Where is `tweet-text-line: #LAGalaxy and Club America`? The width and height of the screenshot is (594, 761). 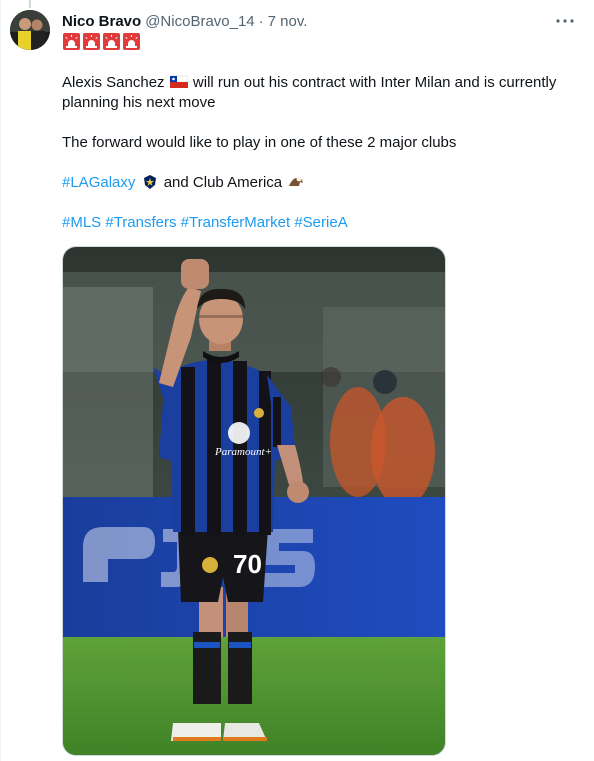
tweet-text-line: #LAGalaxy and Club America is located at coordinates (184, 183).